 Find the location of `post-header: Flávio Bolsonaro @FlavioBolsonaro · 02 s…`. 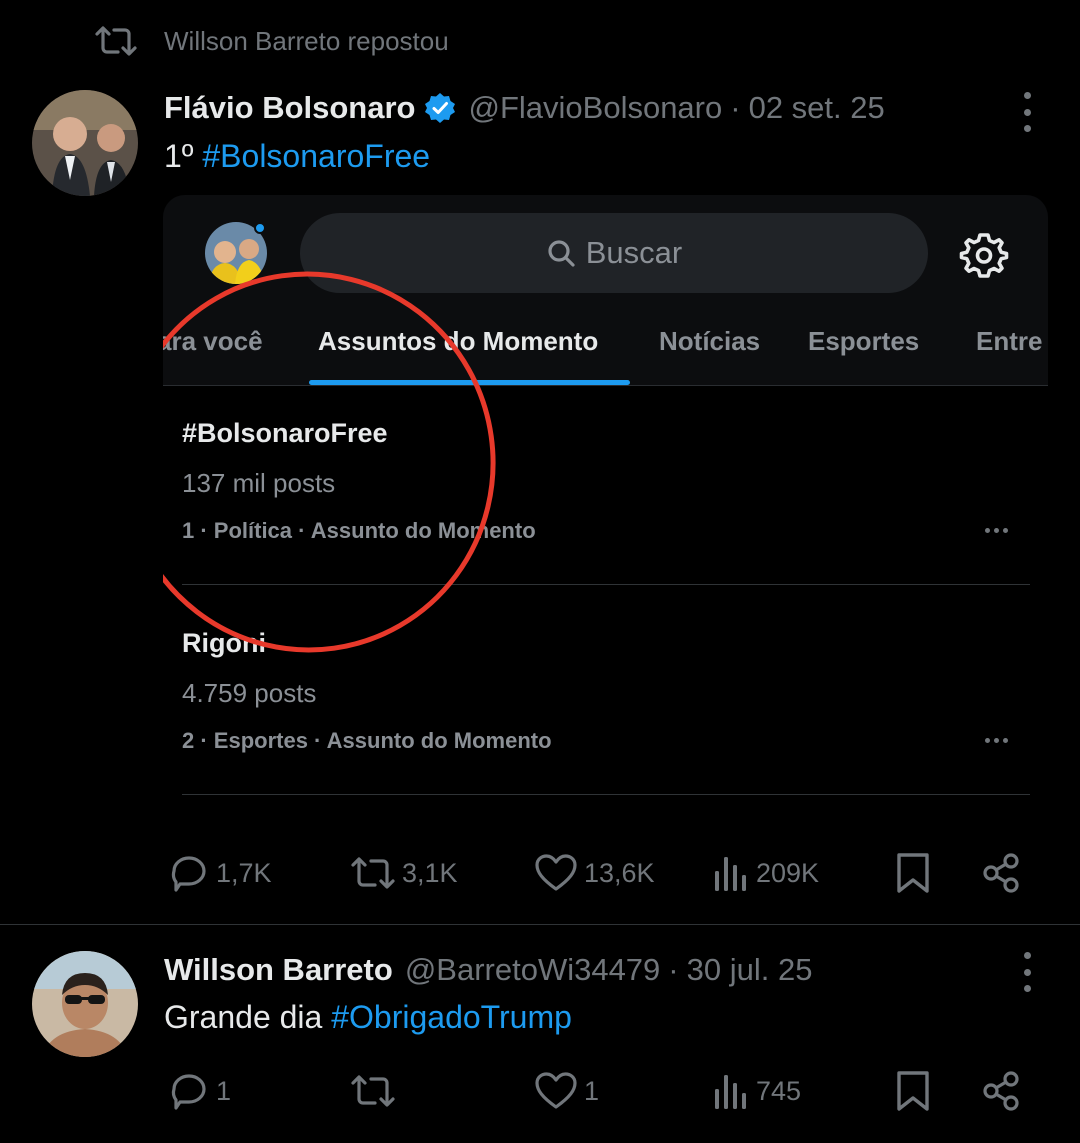

post-header: Flávio Bolsonaro @FlavioBolsonaro · 02 s… is located at coordinates (524, 108).